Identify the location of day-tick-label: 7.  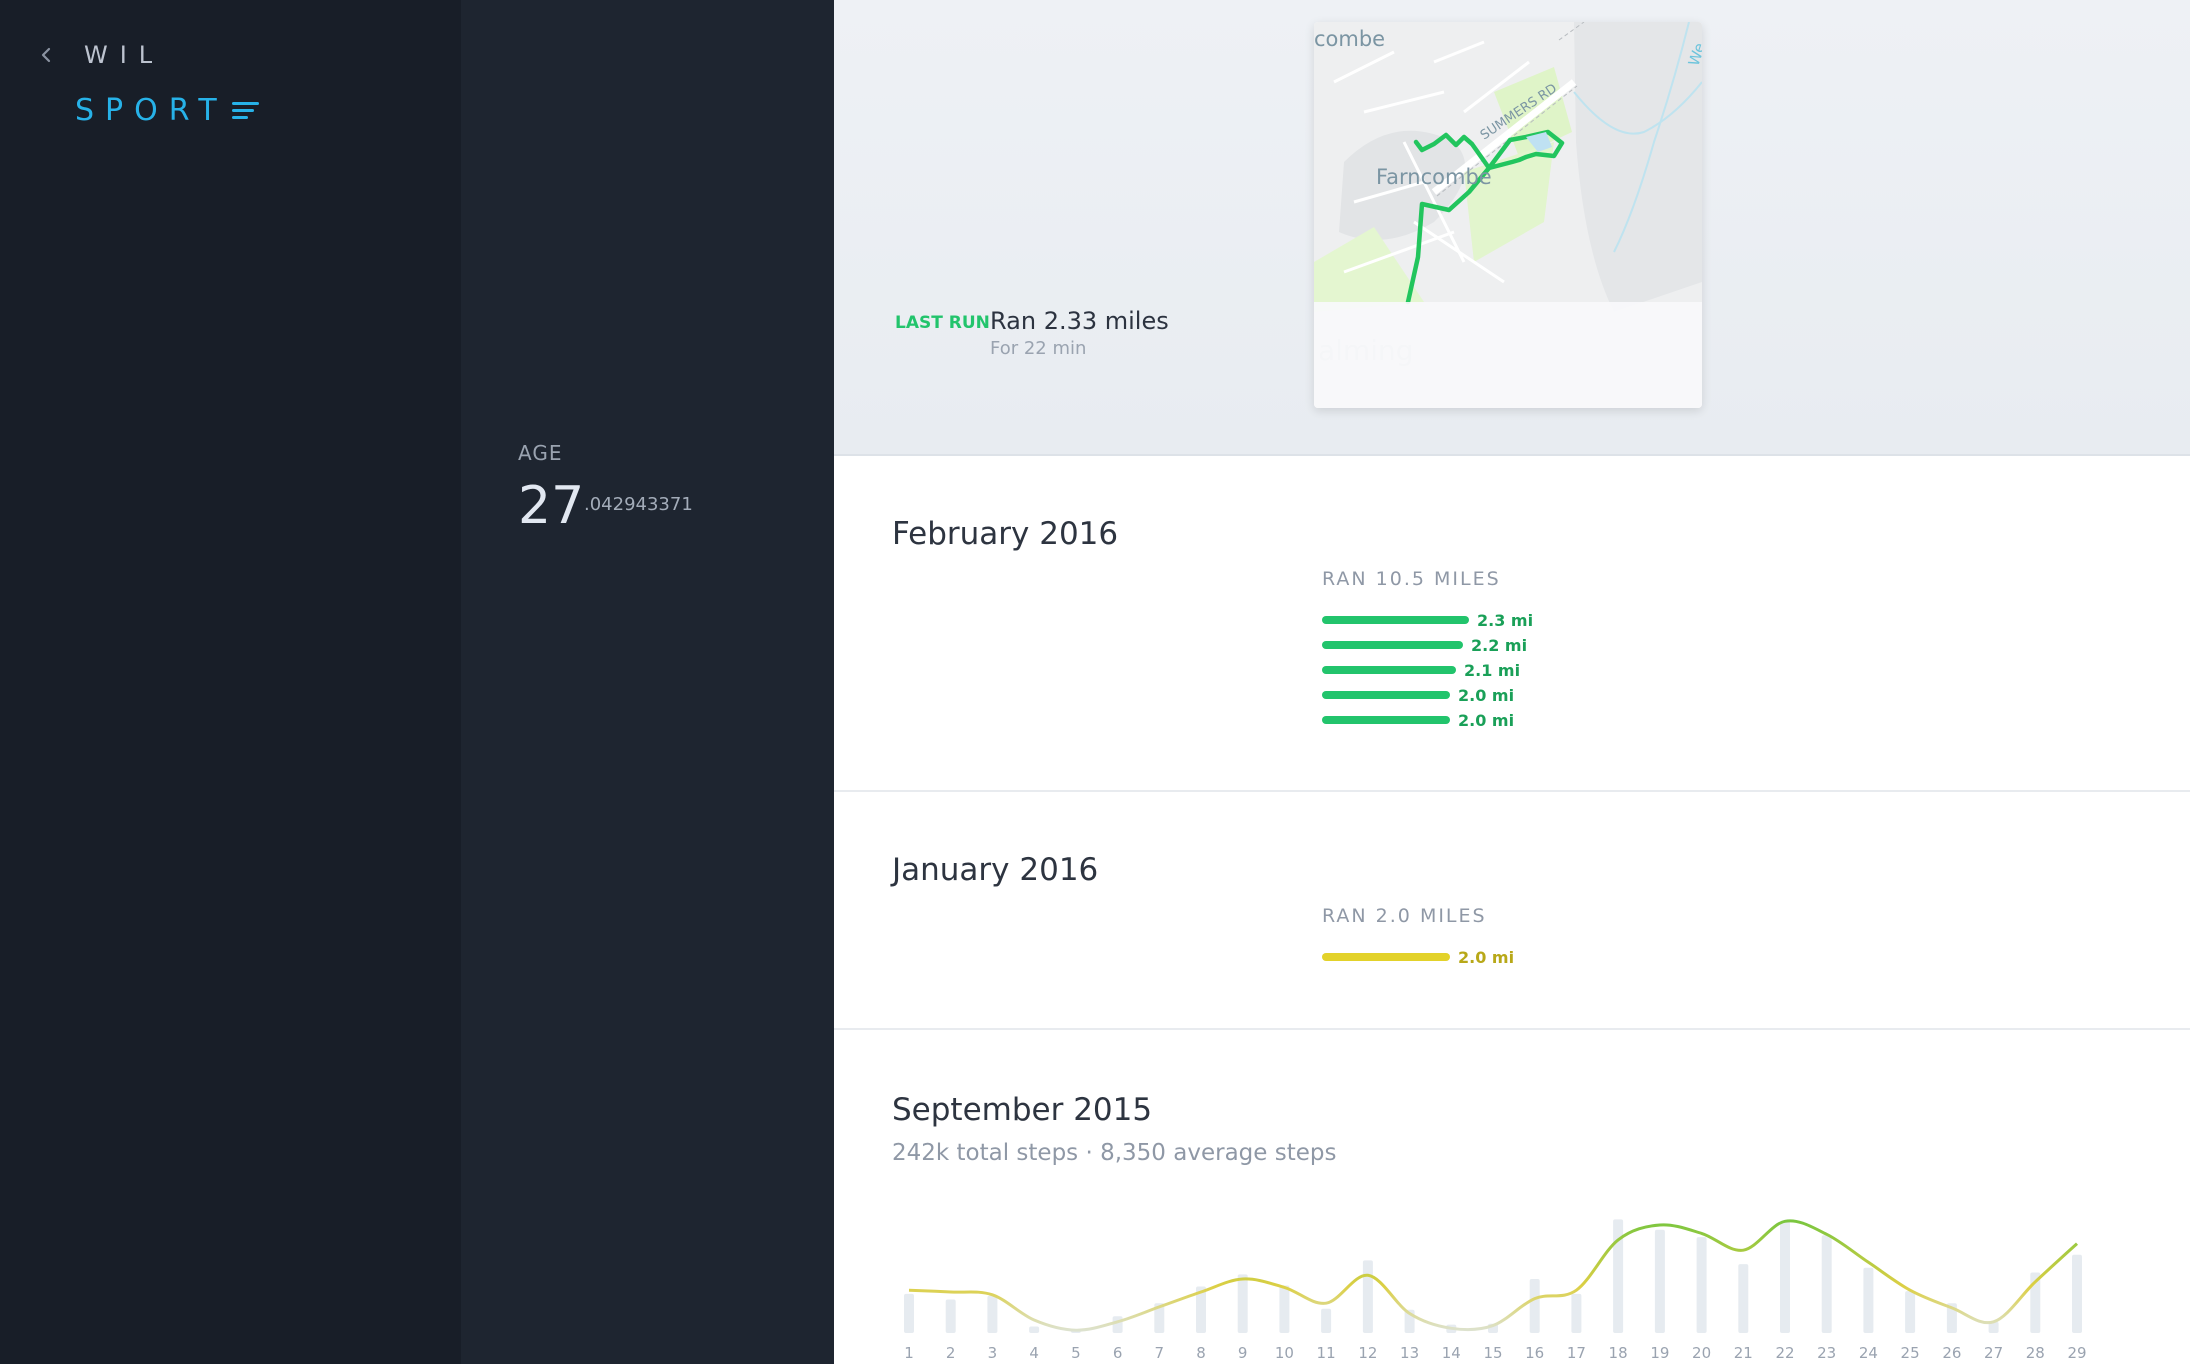
(1160, 1353).